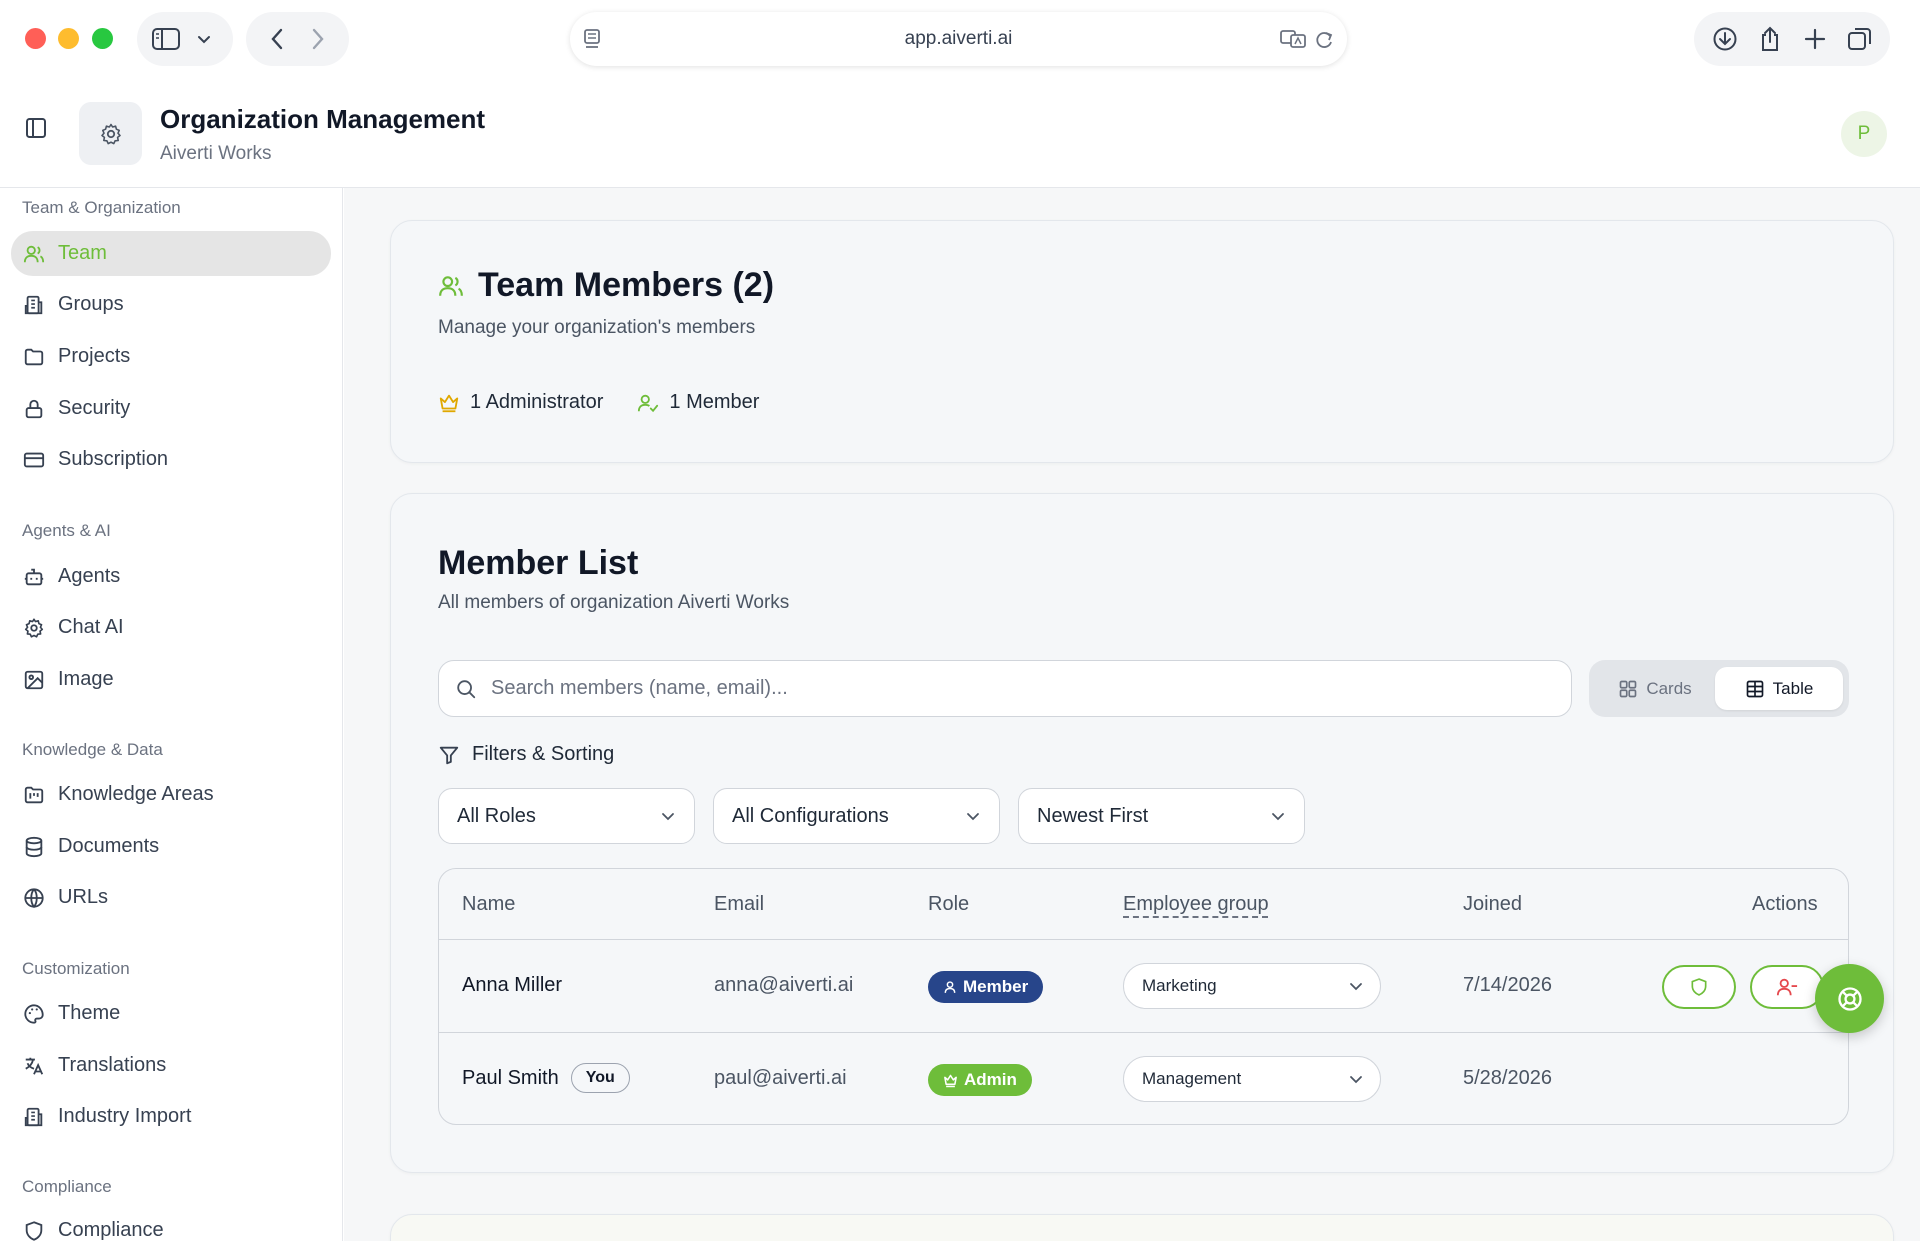  I want to click on grid-icon, so click(1628, 689).